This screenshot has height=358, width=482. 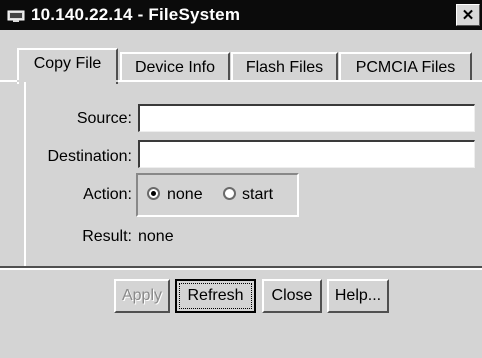 I want to click on tab-copy-file: Copy File, so click(x=67, y=66).